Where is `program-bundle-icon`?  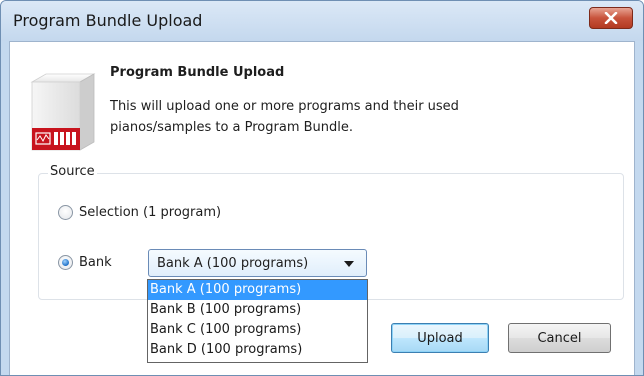
program-bundle-icon is located at coordinates (63, 112).